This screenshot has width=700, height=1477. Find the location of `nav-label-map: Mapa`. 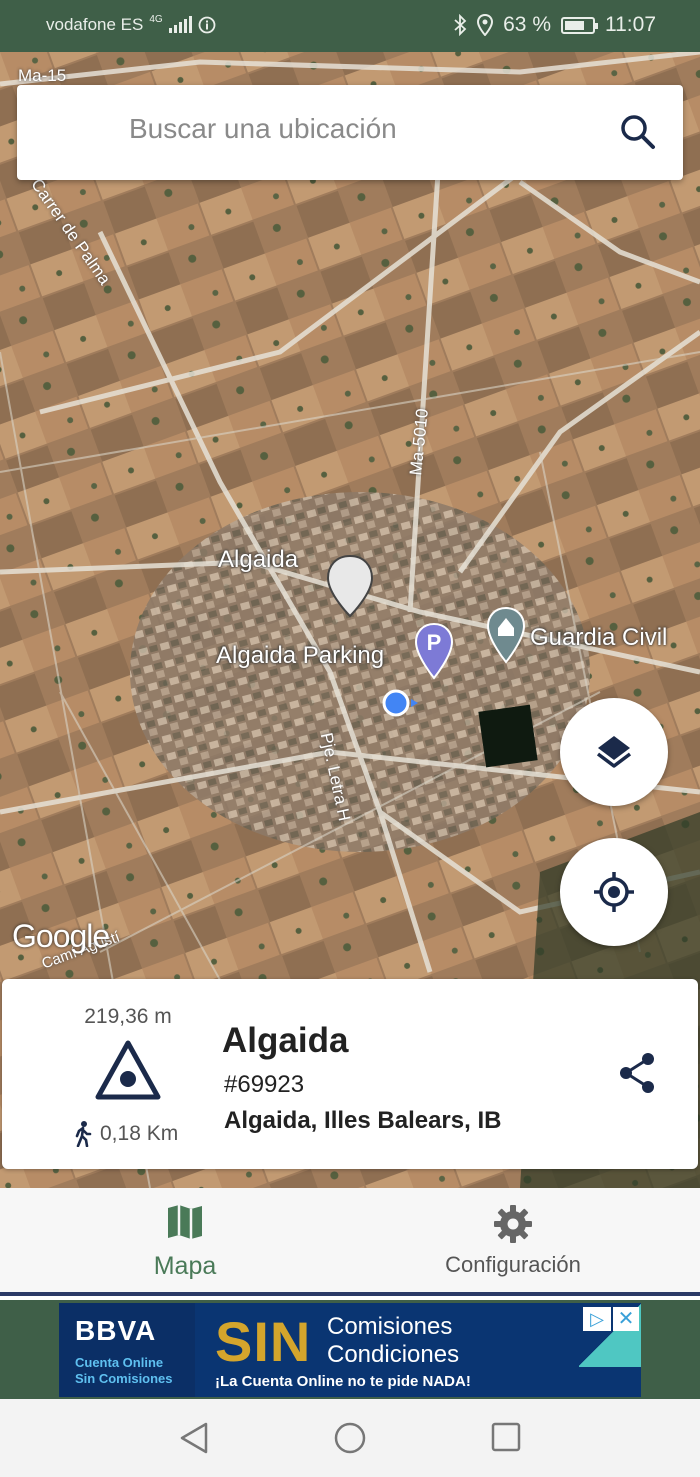

nav-label-map: Mapa is located at coordinates (185, 1266).